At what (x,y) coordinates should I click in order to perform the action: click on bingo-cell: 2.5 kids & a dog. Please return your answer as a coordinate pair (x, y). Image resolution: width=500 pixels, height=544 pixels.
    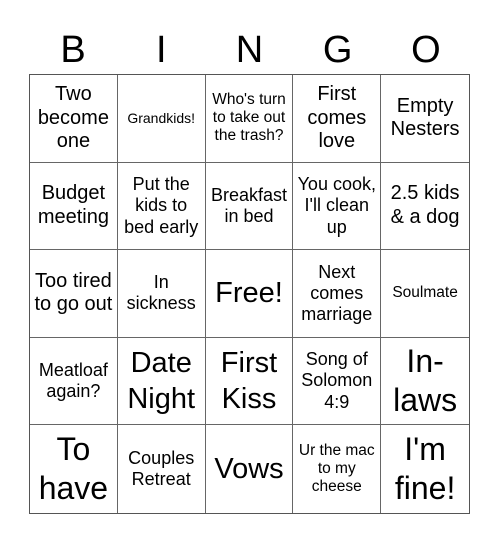
    Looking at the image, I should click on (425, 207).